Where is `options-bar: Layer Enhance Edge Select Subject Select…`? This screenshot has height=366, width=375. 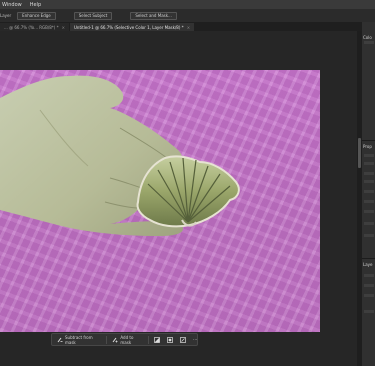
options-bar: Layer Enhance Edge Select Subject Select… is located at coordinates (187, 15).